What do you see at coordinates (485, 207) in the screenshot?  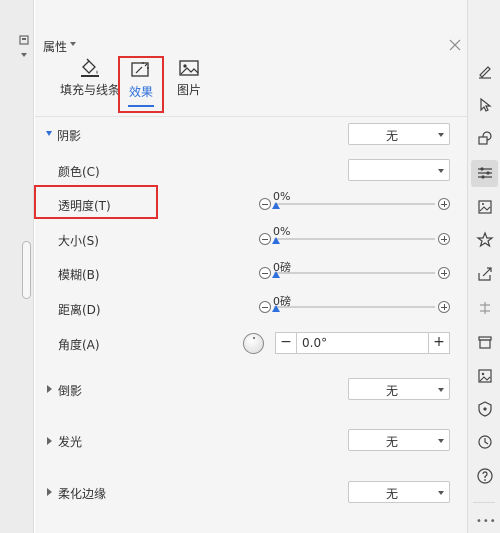 I see `image-gallery-icon` at bounding box center [485, 207].